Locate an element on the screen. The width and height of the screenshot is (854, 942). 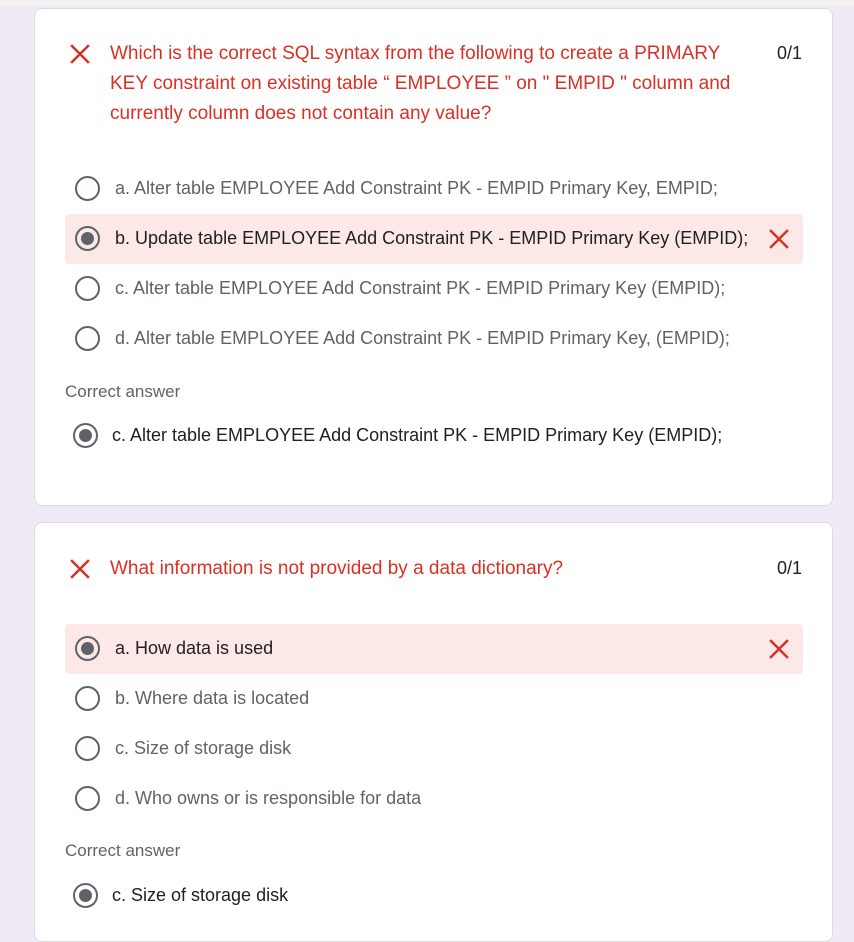
option-d: d. Who owns or is responsible for data is located at coordinates (434, 799).